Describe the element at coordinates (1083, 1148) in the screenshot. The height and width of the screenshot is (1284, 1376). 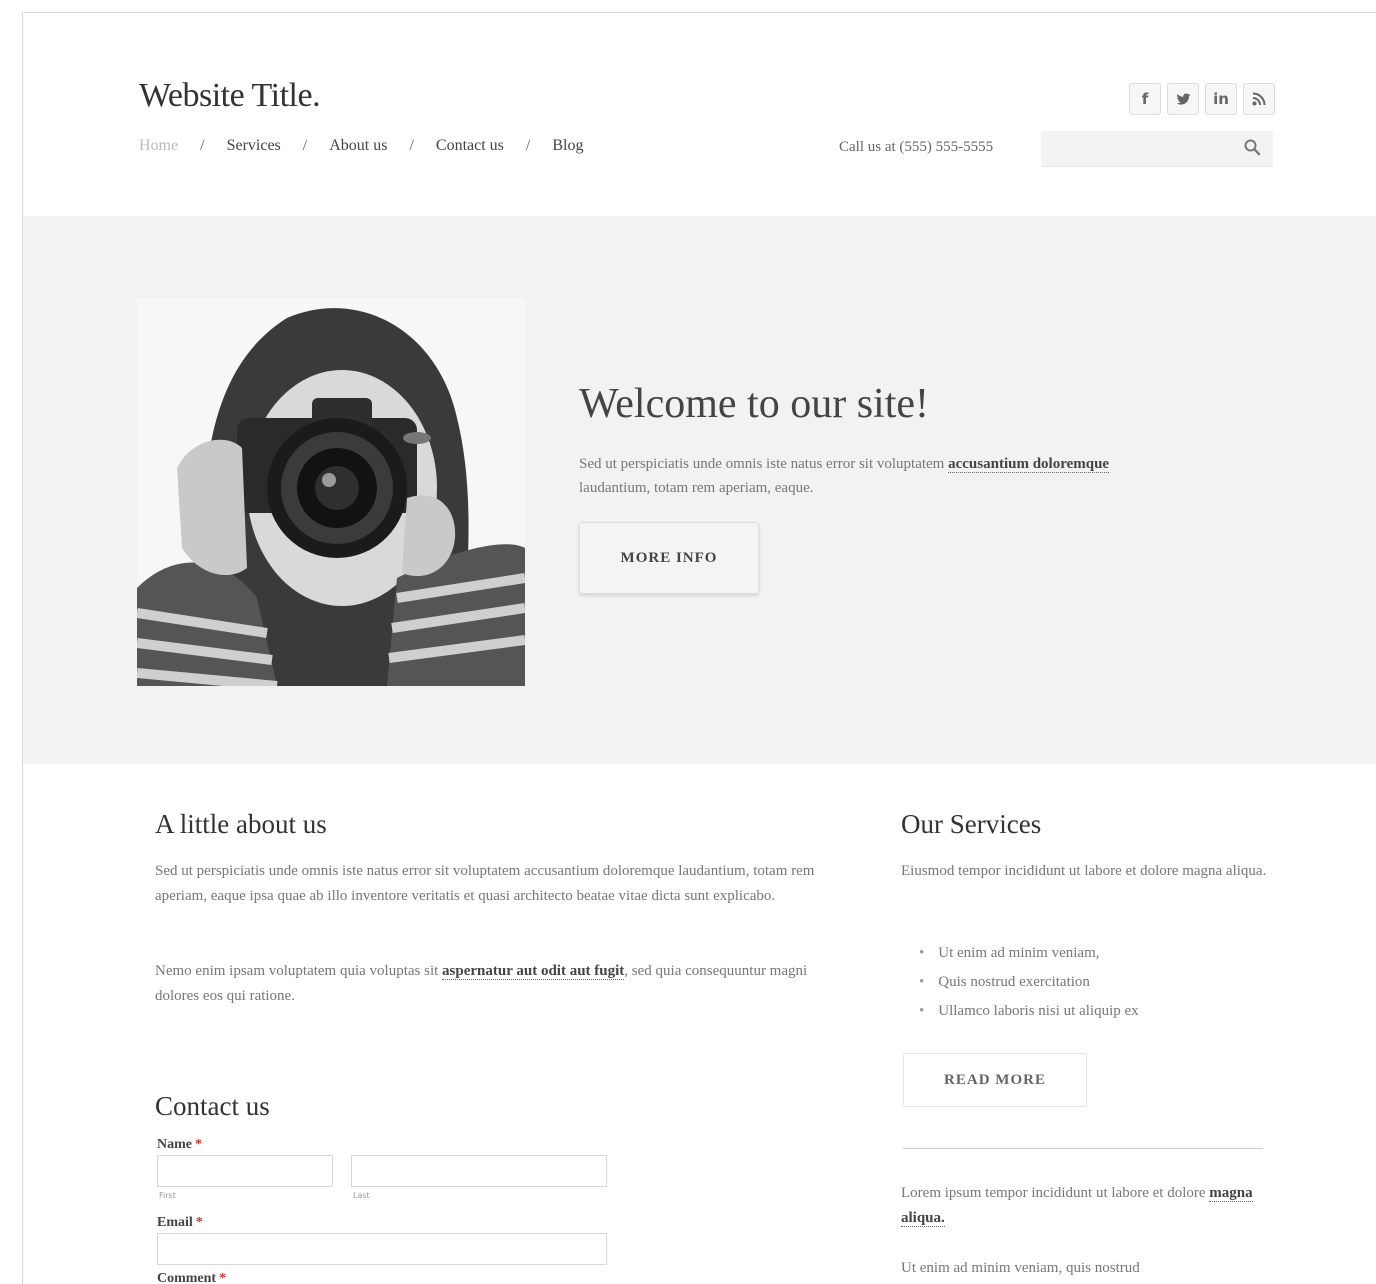
I see `divider` at that location.